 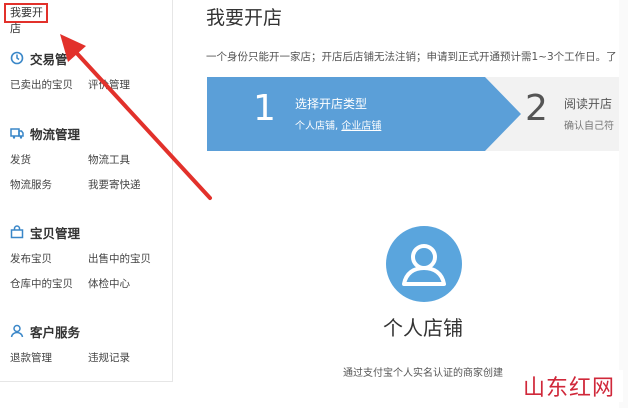 I want to click on section-title-service: 客户服务, so click(x=88, y=331).